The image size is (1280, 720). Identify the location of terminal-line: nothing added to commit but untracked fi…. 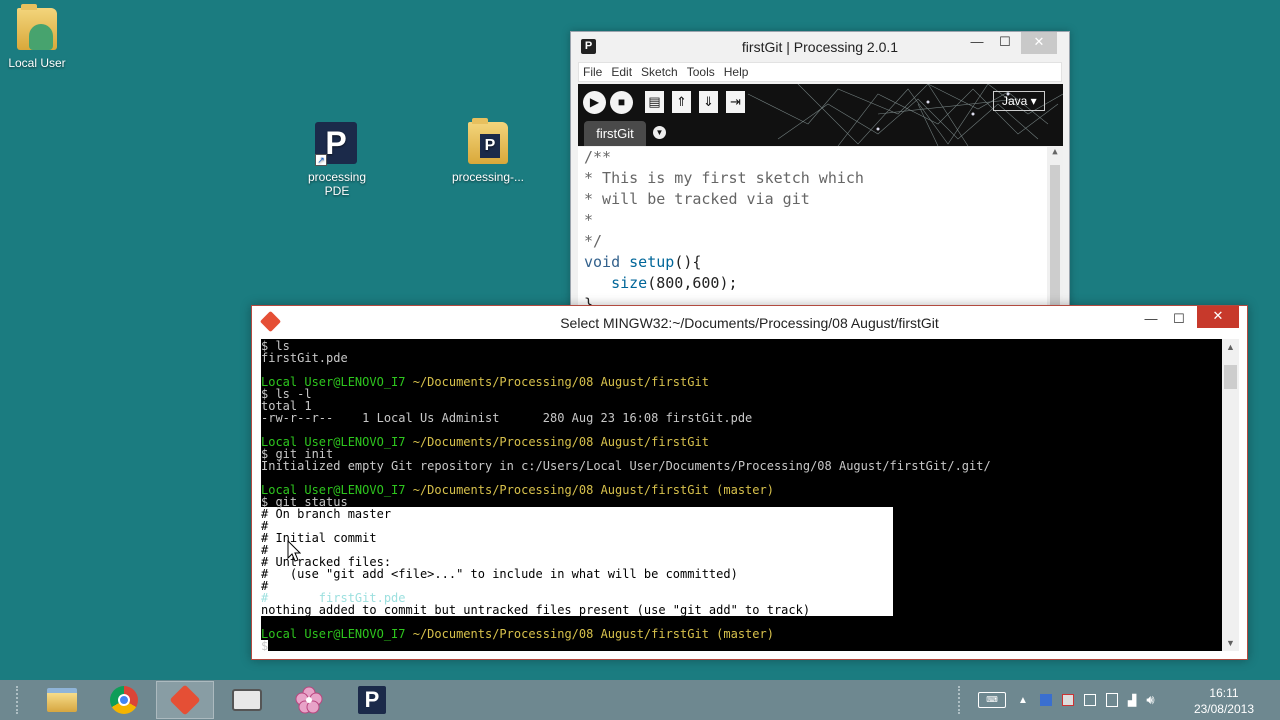
(536, 610).